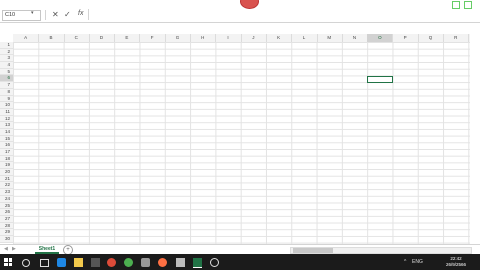  I want to click on excel-icon, so click(197, 263).